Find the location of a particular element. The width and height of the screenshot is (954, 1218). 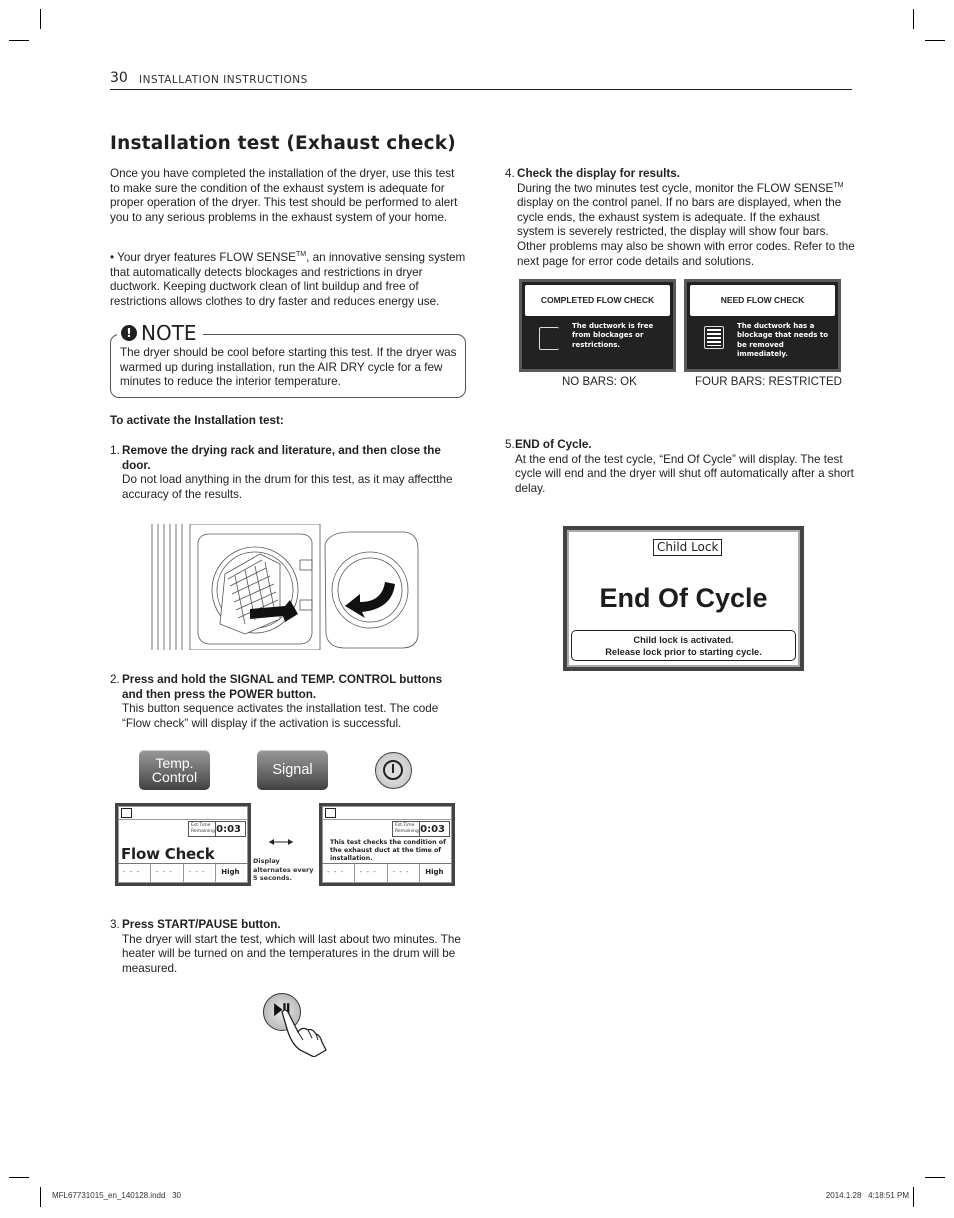

step-number: 2. is located at coordinates (115, 679).